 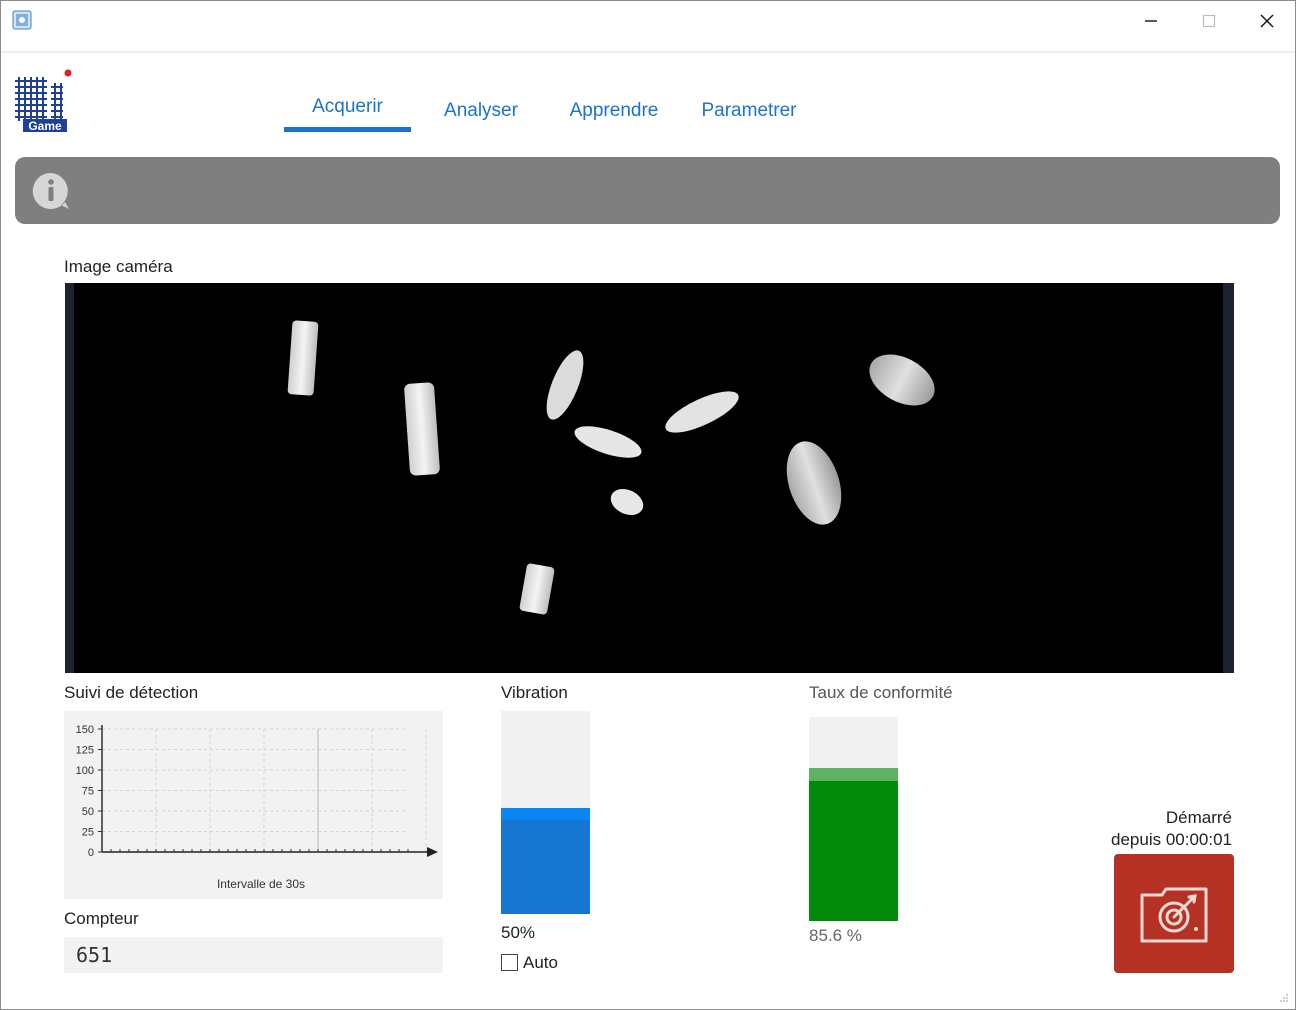 What do you see at coordinates (432, 852) in the screenshot?
I see `x-axis-arrow-icon` at bounding box center [432, 852].